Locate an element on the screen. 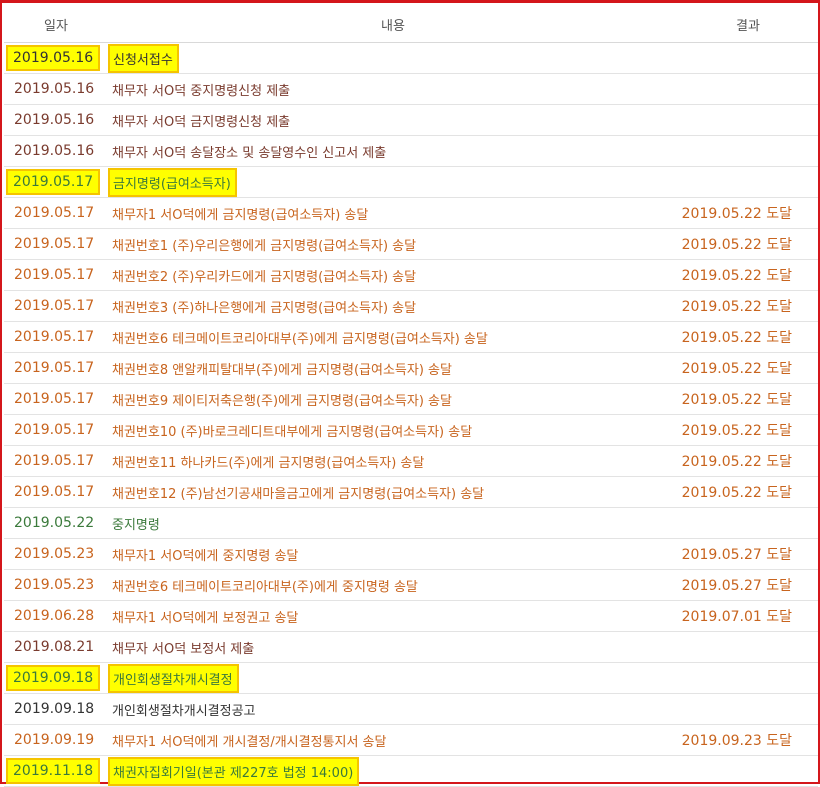 The height and width of the screenshot is (787, 820). row-result: 2019.09.23 도달 is located at coordinates (748, 740).